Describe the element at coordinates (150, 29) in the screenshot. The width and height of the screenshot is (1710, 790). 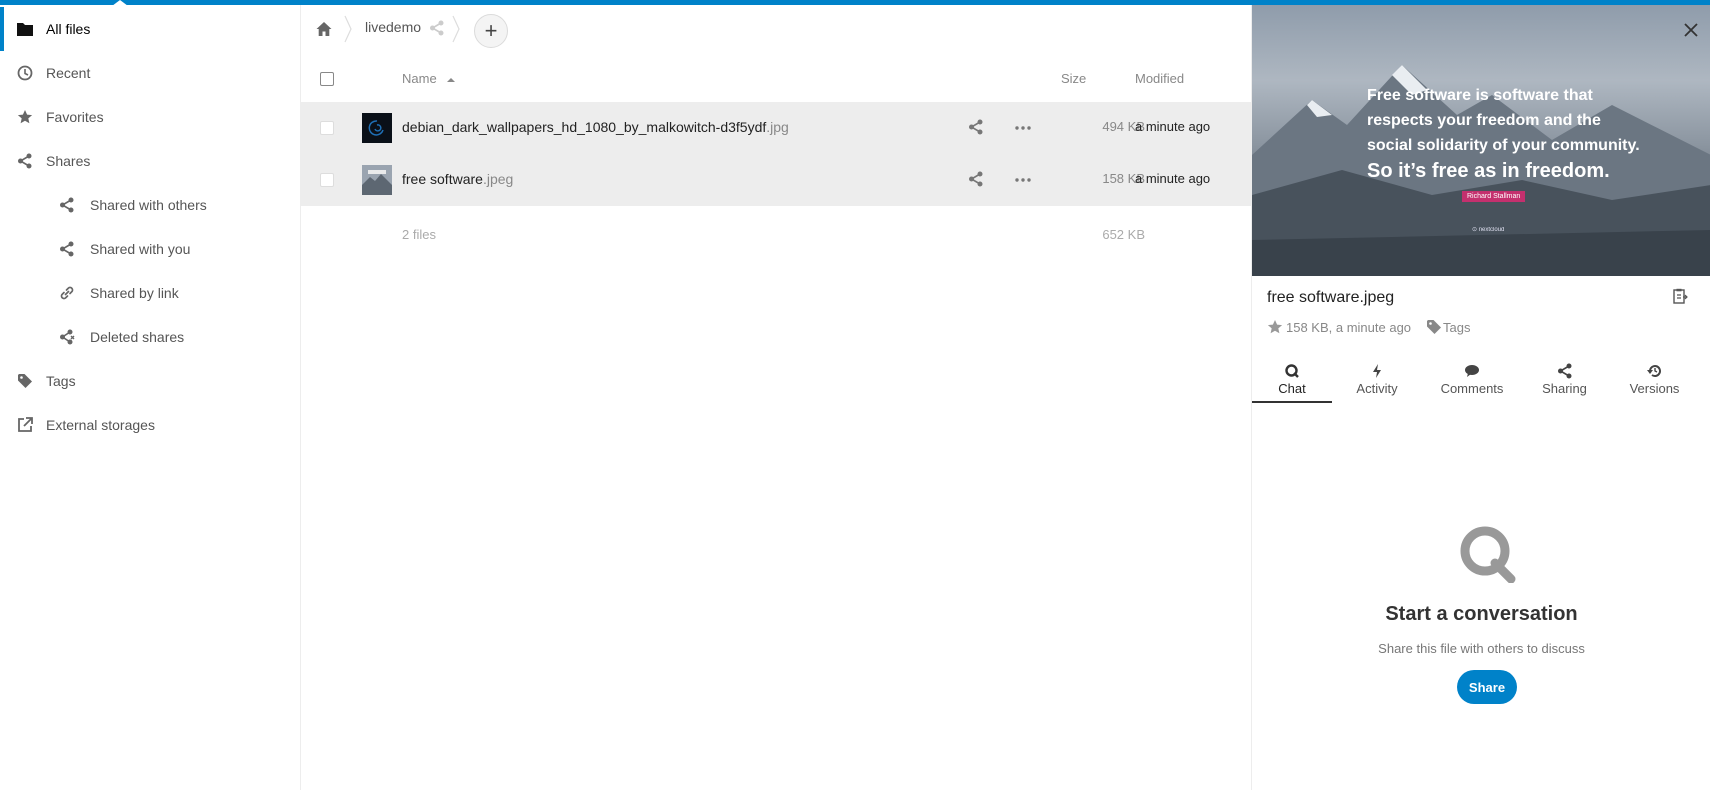
I see `sidebar-item-all-files: All files` at that location.